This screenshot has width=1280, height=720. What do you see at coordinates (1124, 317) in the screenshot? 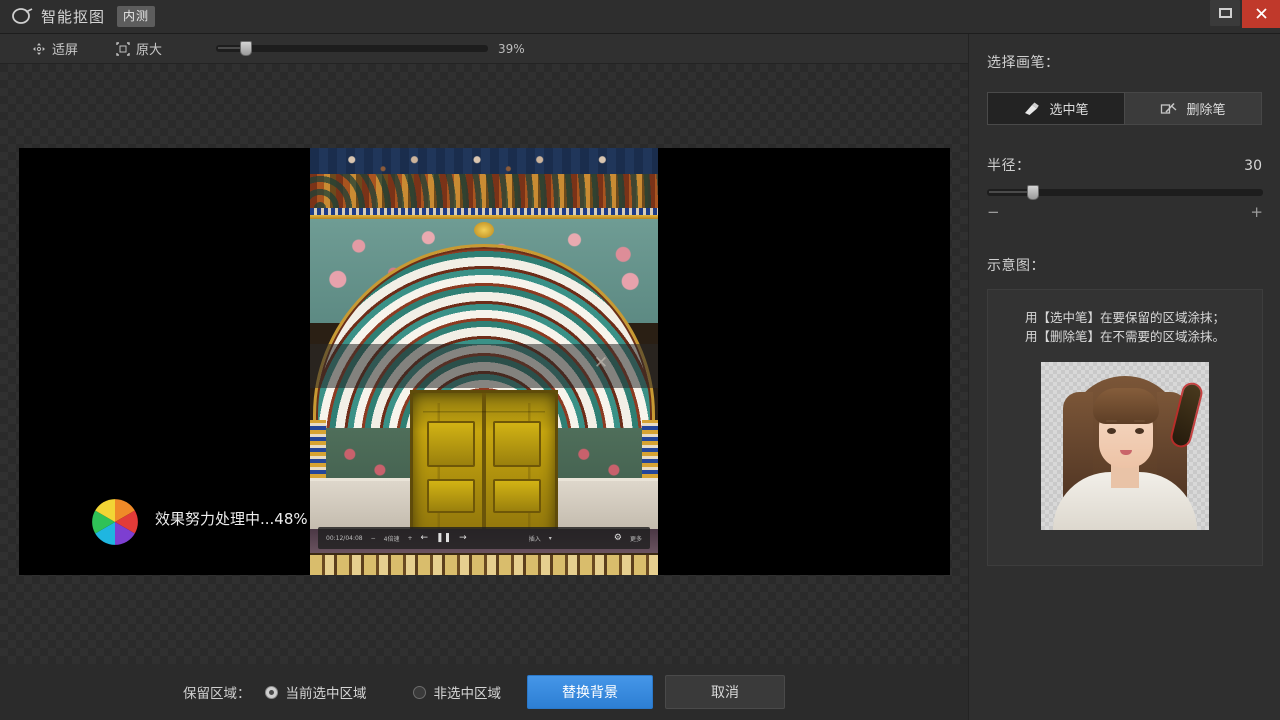
I see `demo-instruction-line: 用【选中笔】在要保留的区域涂抹；` at bounding box center [1124, 317].